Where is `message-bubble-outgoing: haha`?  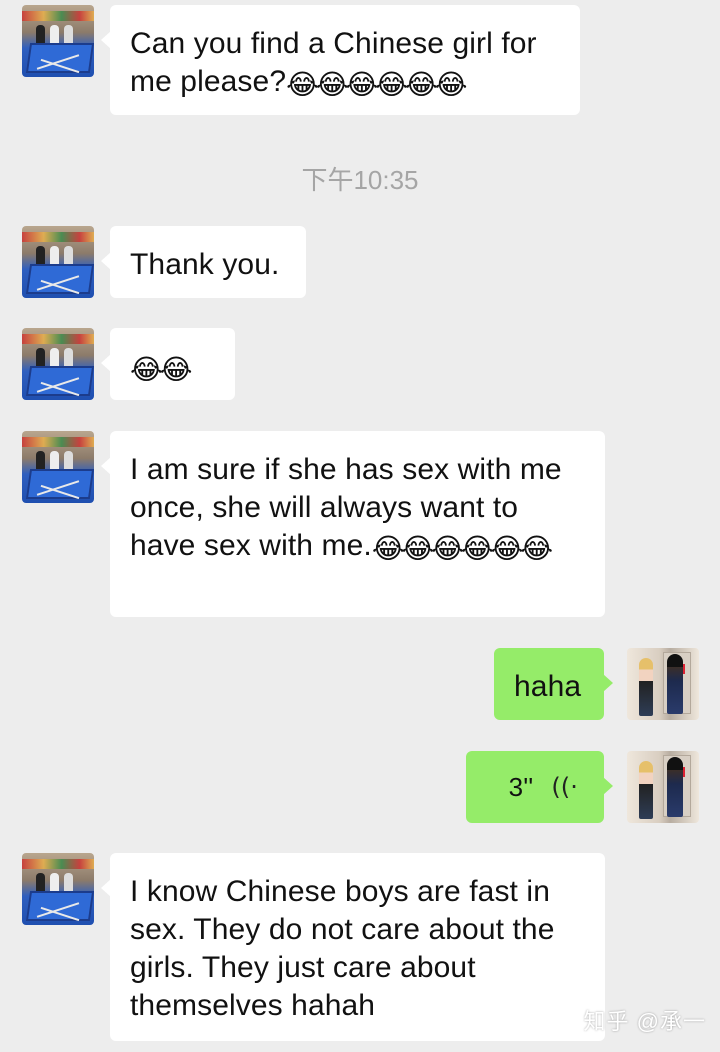 message-bubble-outgoing: haha is located at coordinates (553, 684).